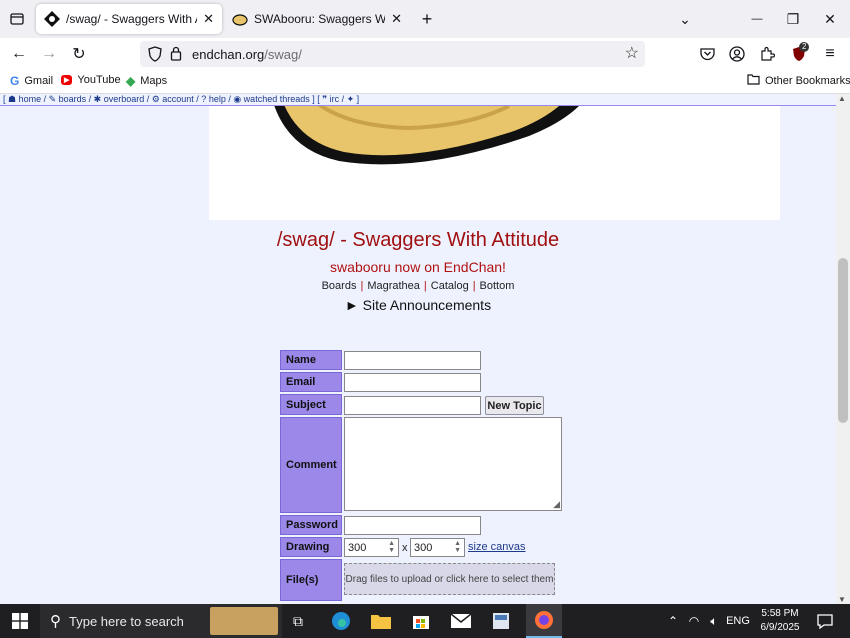 The height and width of the screenshot is (638, 850). What do you see at coordinates (244, 621) in the screenshot?
I see `search-highlight-image` at bounding box center [244, 621].